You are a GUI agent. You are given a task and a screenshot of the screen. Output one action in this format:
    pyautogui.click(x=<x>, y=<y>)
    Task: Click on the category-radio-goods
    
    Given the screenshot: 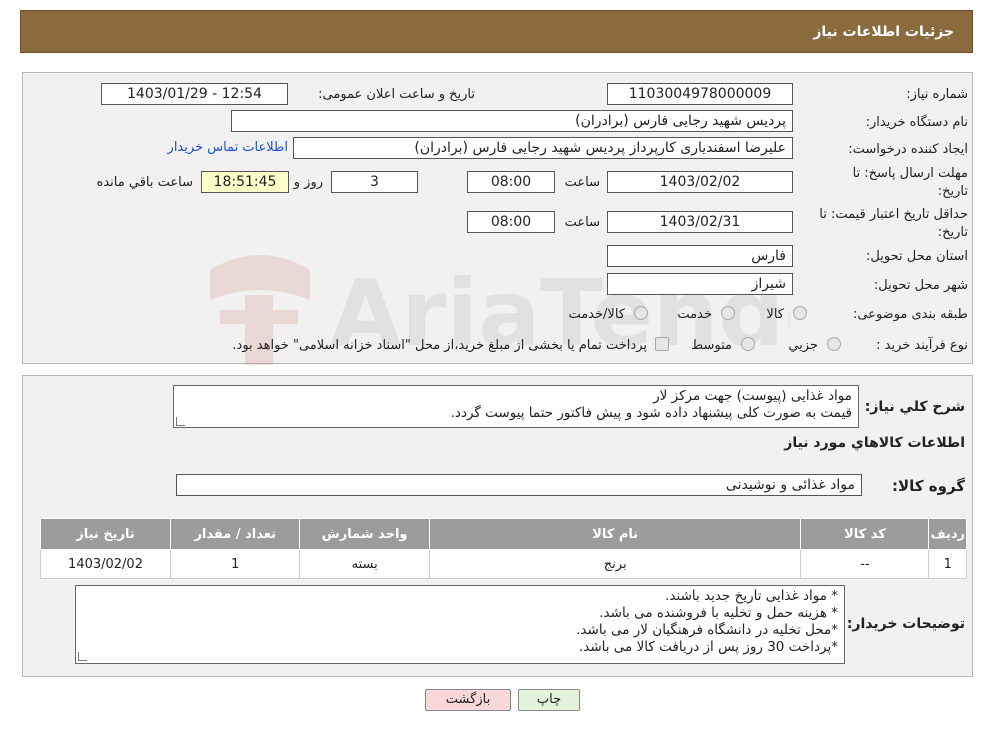 What is the action you would take?
    pyautogui.click(x=800, y=313)
    